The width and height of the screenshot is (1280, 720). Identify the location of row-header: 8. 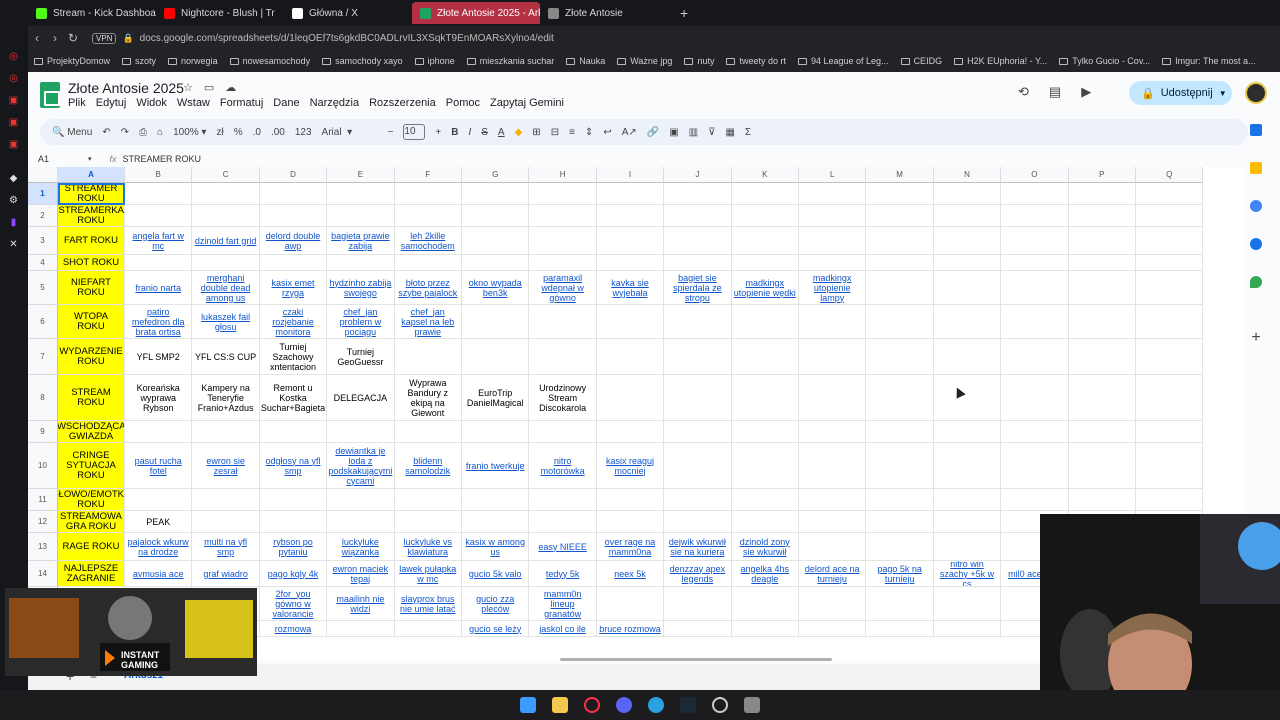
(43, 398).